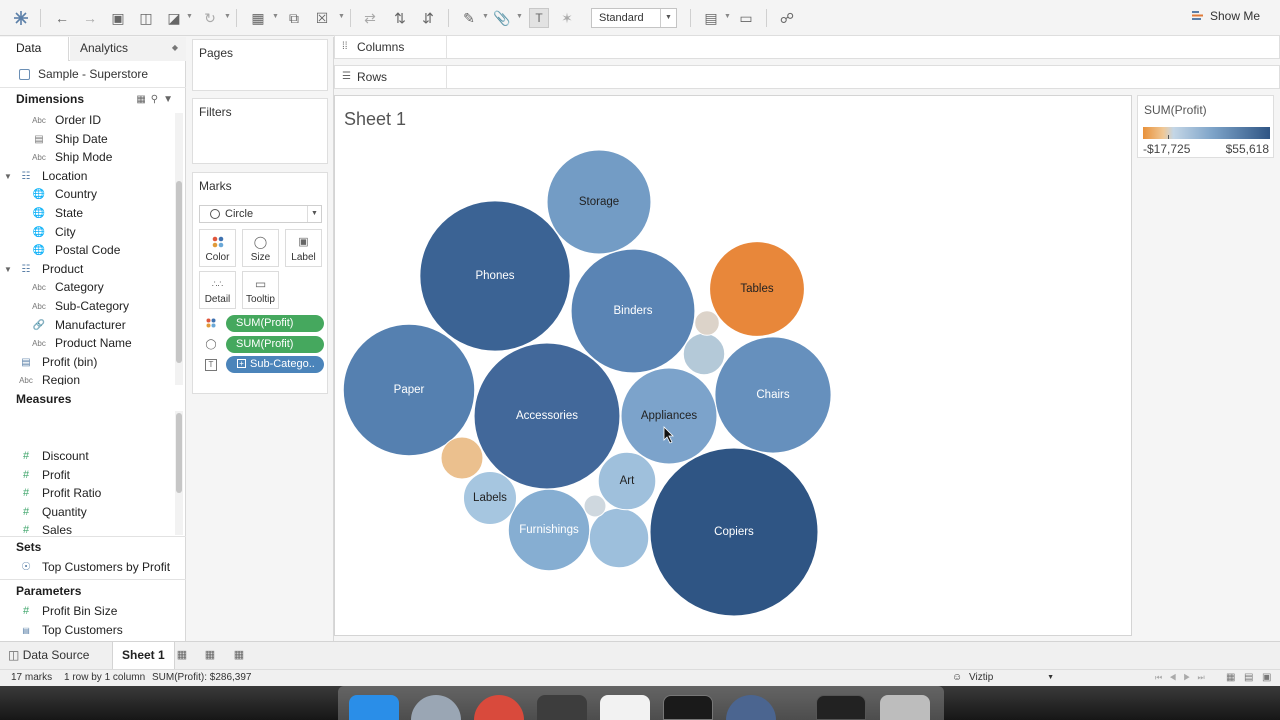 This screenshot has height=720, width=1280. Describe the element at coordinates (86, 213) in the screenshot. I see `dimension-field: 🌐 State` at that location.